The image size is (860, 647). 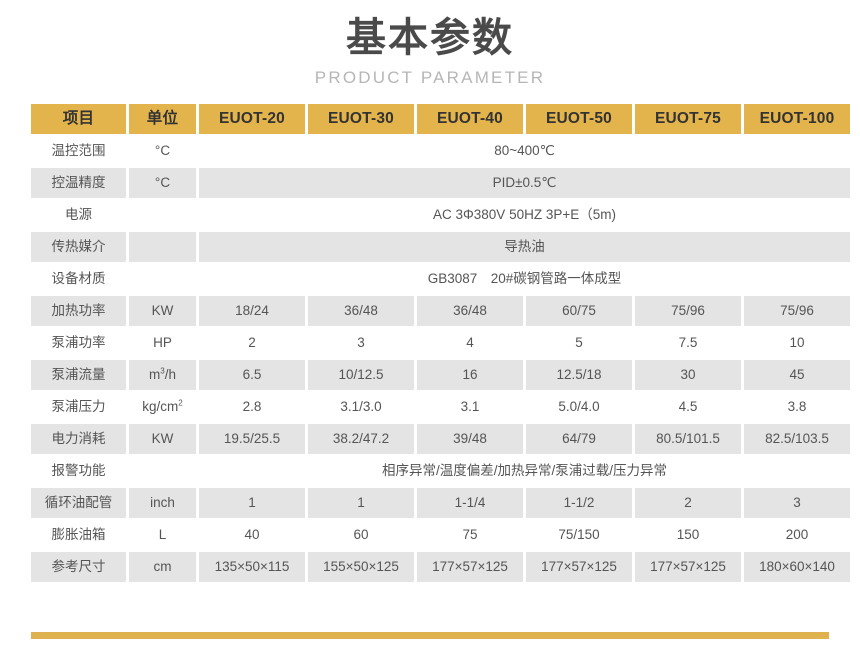 I want to click on row-label: 泵浦流量, so click(x=78, y=375).